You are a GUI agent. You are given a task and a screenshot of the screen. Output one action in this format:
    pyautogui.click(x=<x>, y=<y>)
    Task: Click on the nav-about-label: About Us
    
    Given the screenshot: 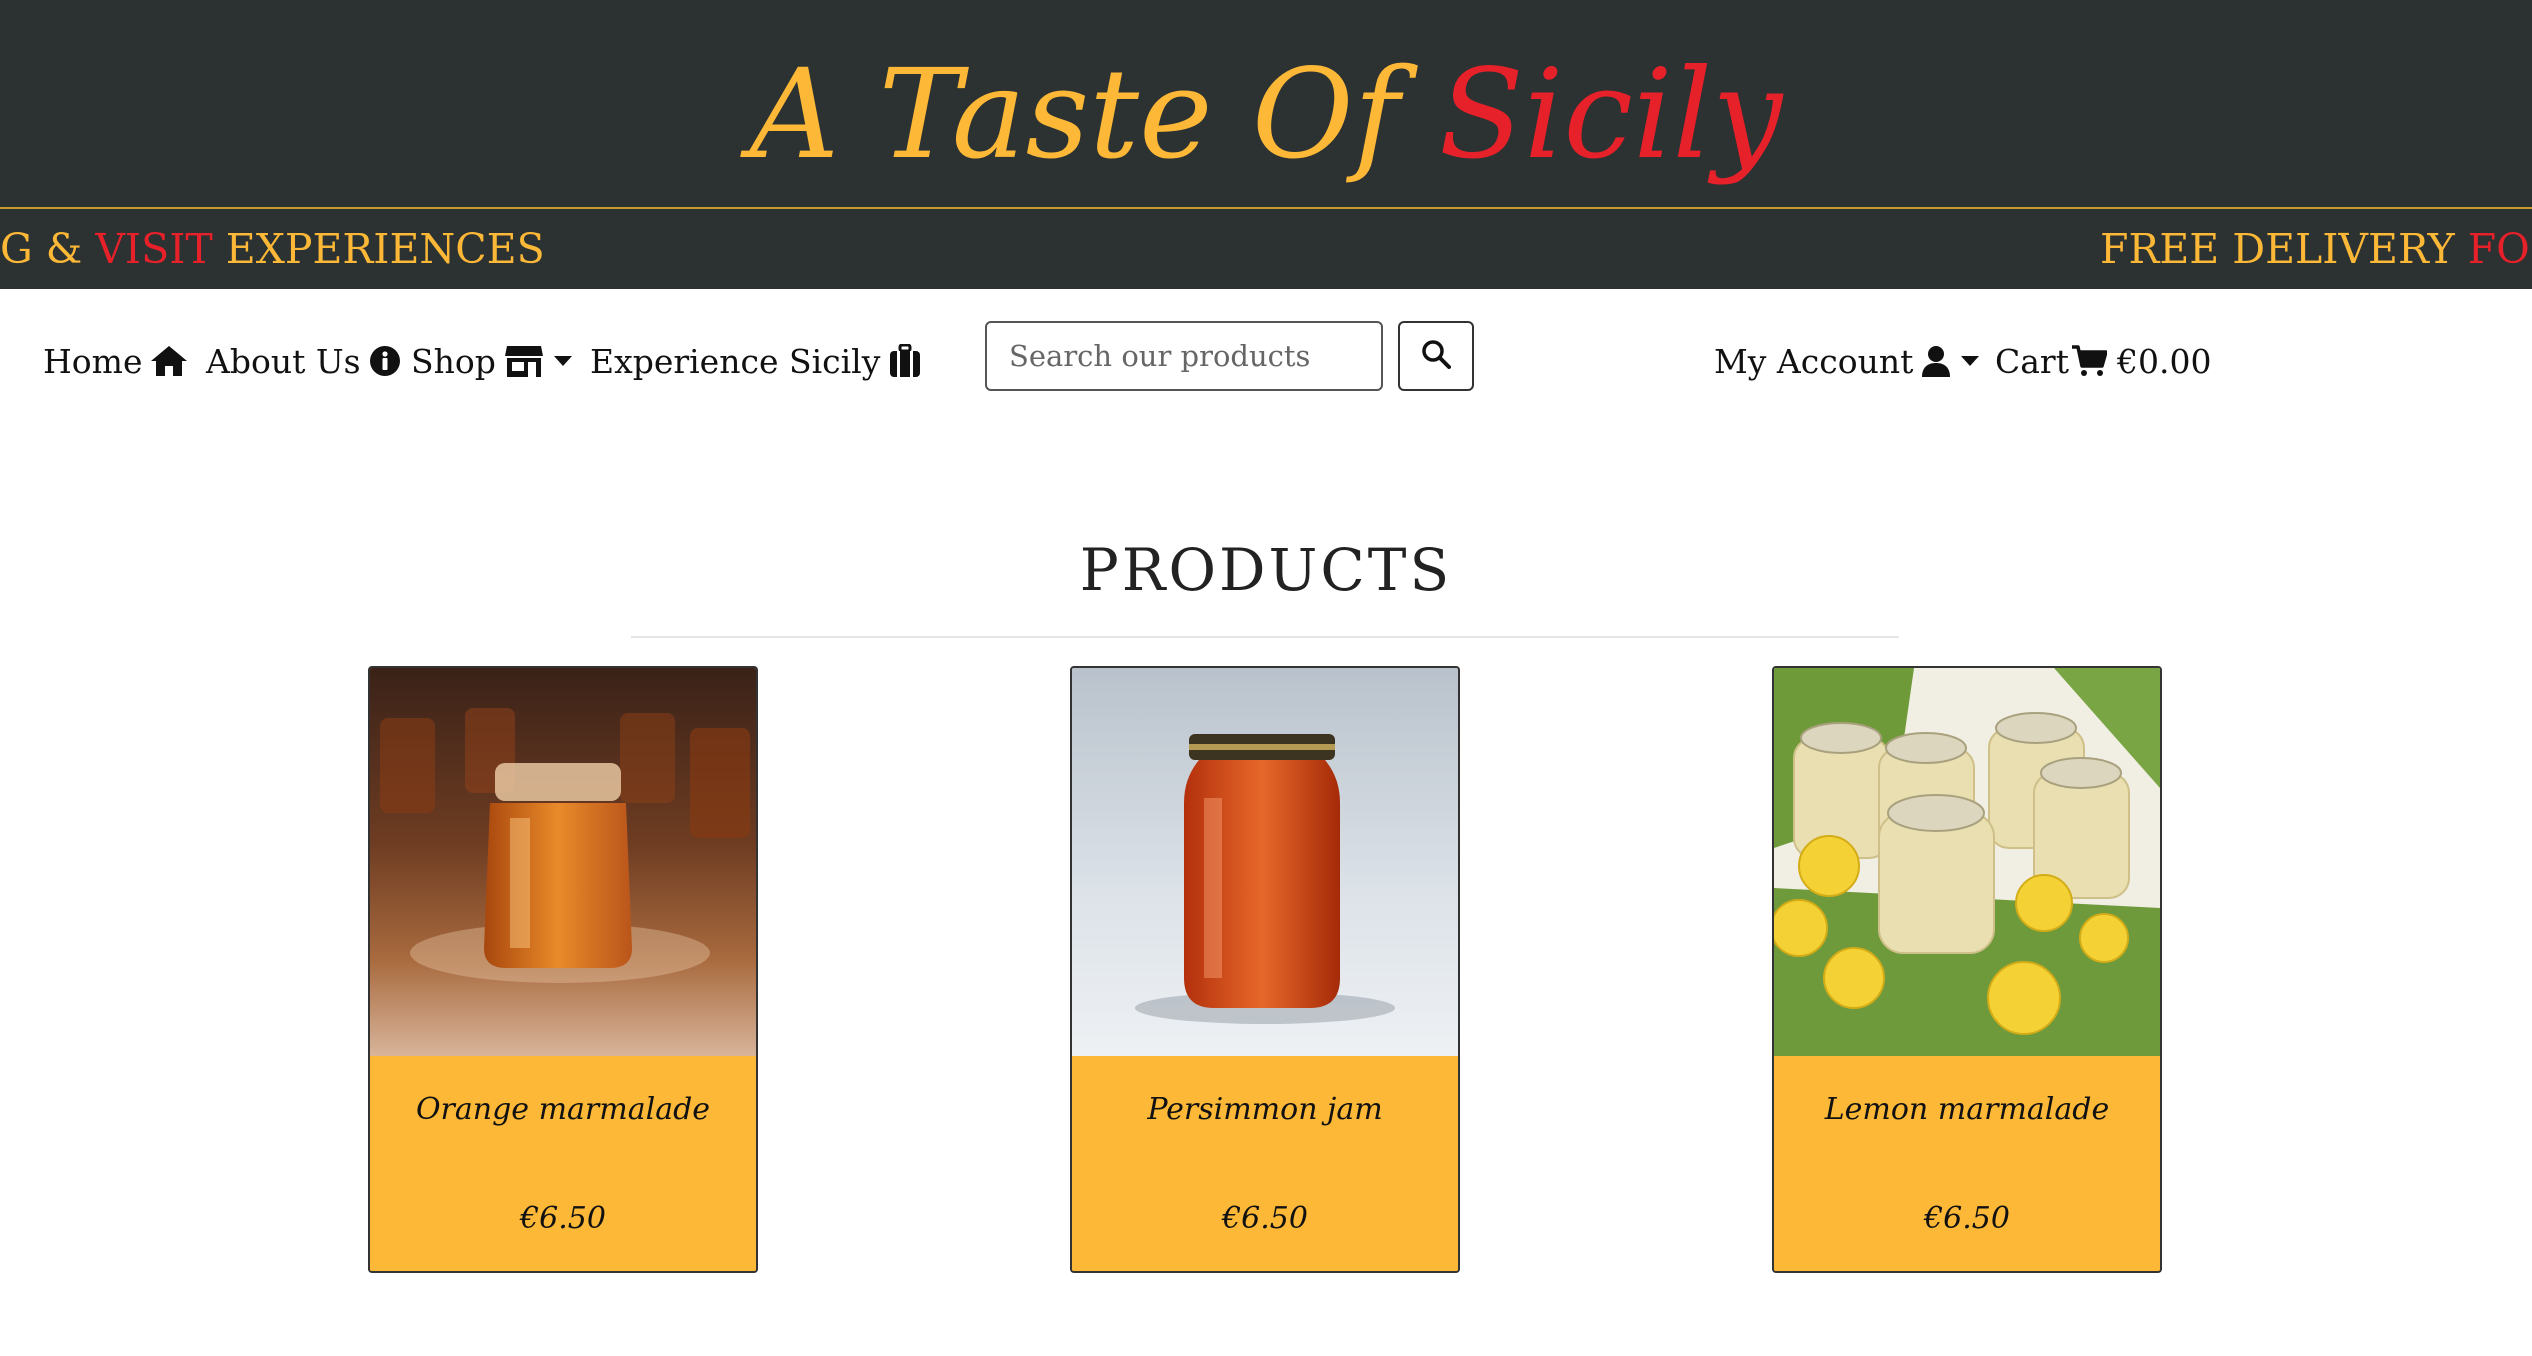 What is the action you would take?
    pyautogui.click(x=283, y=361)
    